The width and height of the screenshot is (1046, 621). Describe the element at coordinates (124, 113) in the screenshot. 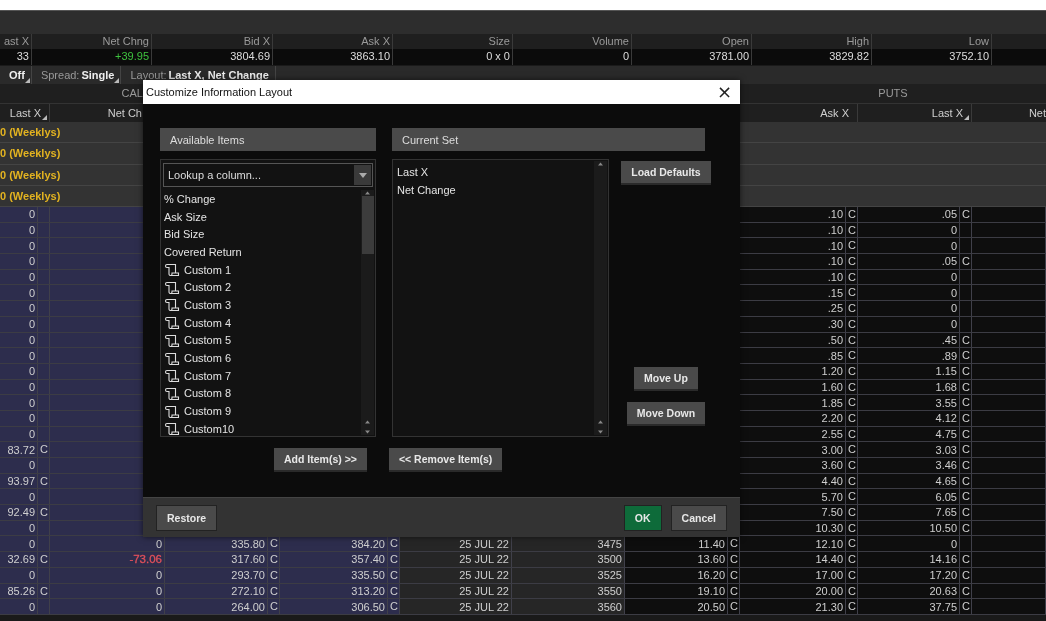

I see `column-header: Net Ch` at that location.